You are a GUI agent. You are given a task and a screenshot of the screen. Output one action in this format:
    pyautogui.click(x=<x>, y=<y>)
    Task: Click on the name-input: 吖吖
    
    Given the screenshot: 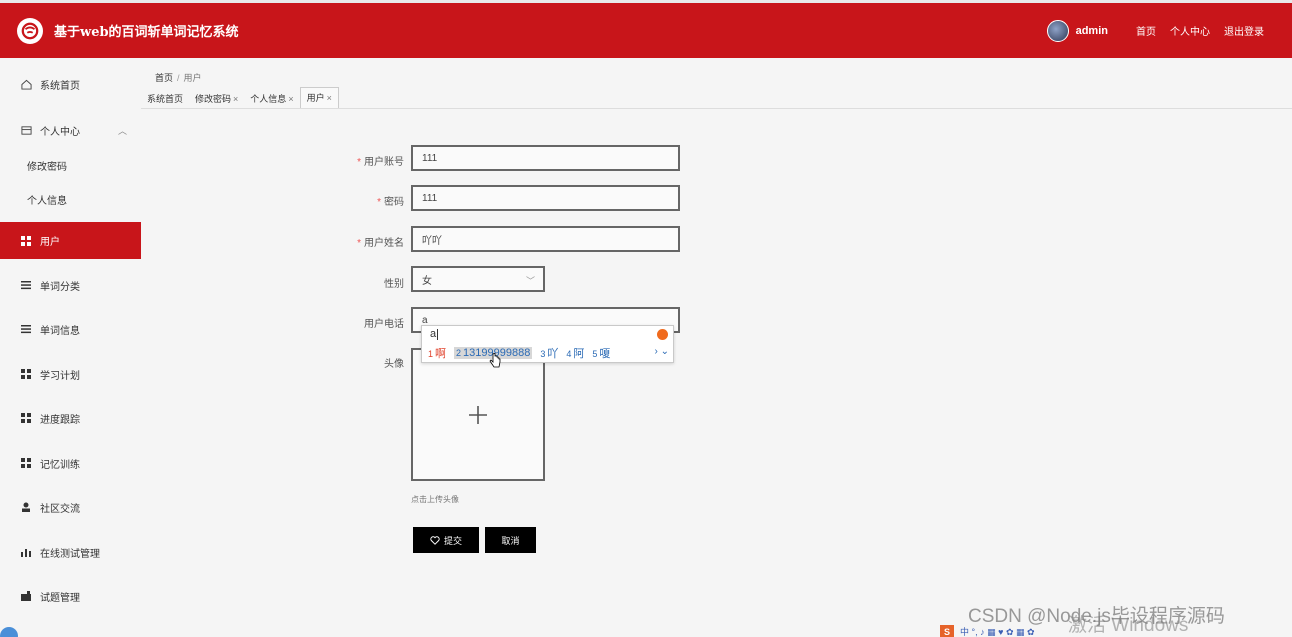 What is the action you would take?
    pyautogui.click(x=545, y=239)
    